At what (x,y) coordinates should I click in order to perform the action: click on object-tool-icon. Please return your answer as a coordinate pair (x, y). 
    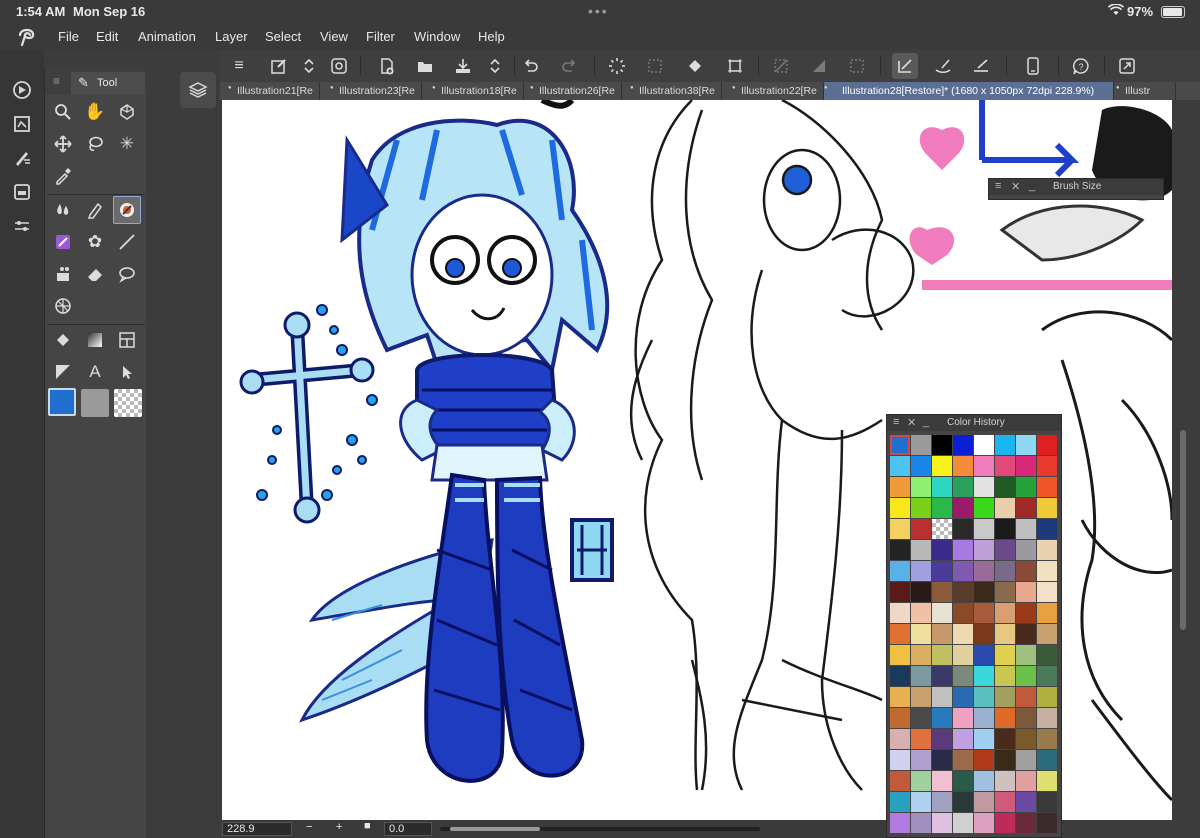
    Looking at the image, I should click on (127, 372).